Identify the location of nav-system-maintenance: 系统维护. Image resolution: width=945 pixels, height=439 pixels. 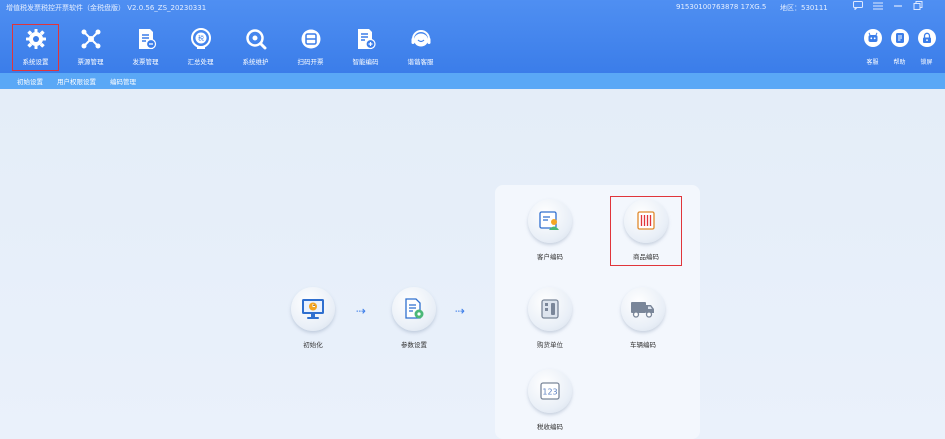
(255, 47).